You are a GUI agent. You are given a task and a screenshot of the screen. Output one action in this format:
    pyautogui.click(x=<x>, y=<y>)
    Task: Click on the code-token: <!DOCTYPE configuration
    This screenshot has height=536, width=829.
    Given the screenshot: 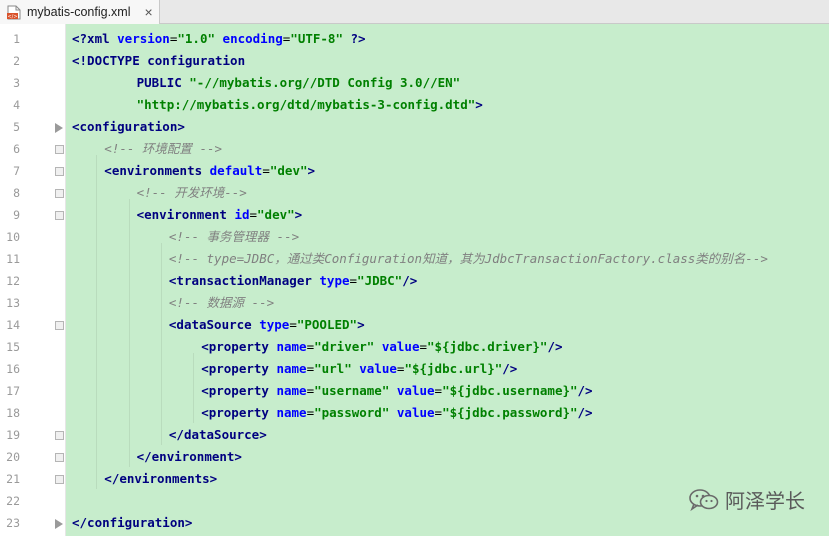 What is the action you would take?
    pyautogui.click(x=159, y=60)
    